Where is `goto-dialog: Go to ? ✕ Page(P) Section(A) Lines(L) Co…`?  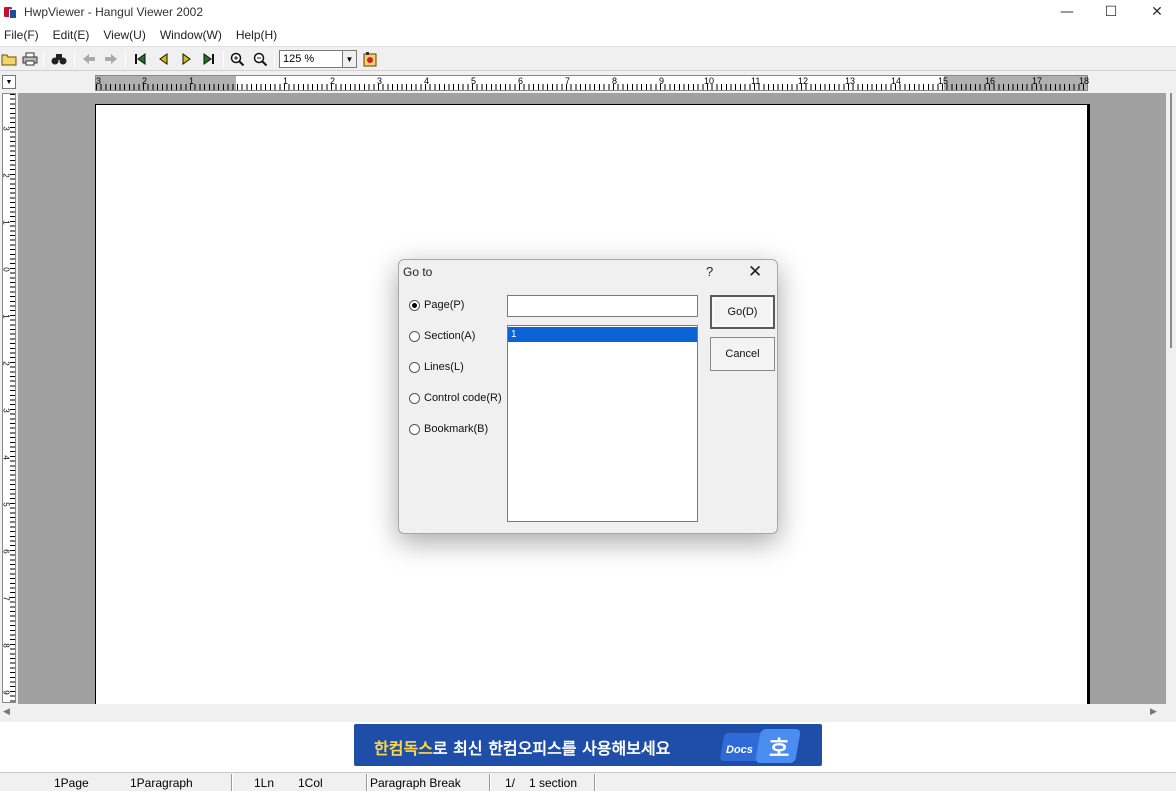
goto-dialog: Go to ? ✕ Page(P) Section(A) Lines(L) Co… is located at coordinates (588, 396).